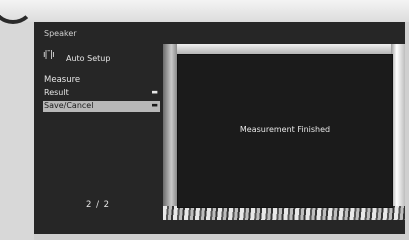  I want to click on bottom-edge, so click(219, 237).